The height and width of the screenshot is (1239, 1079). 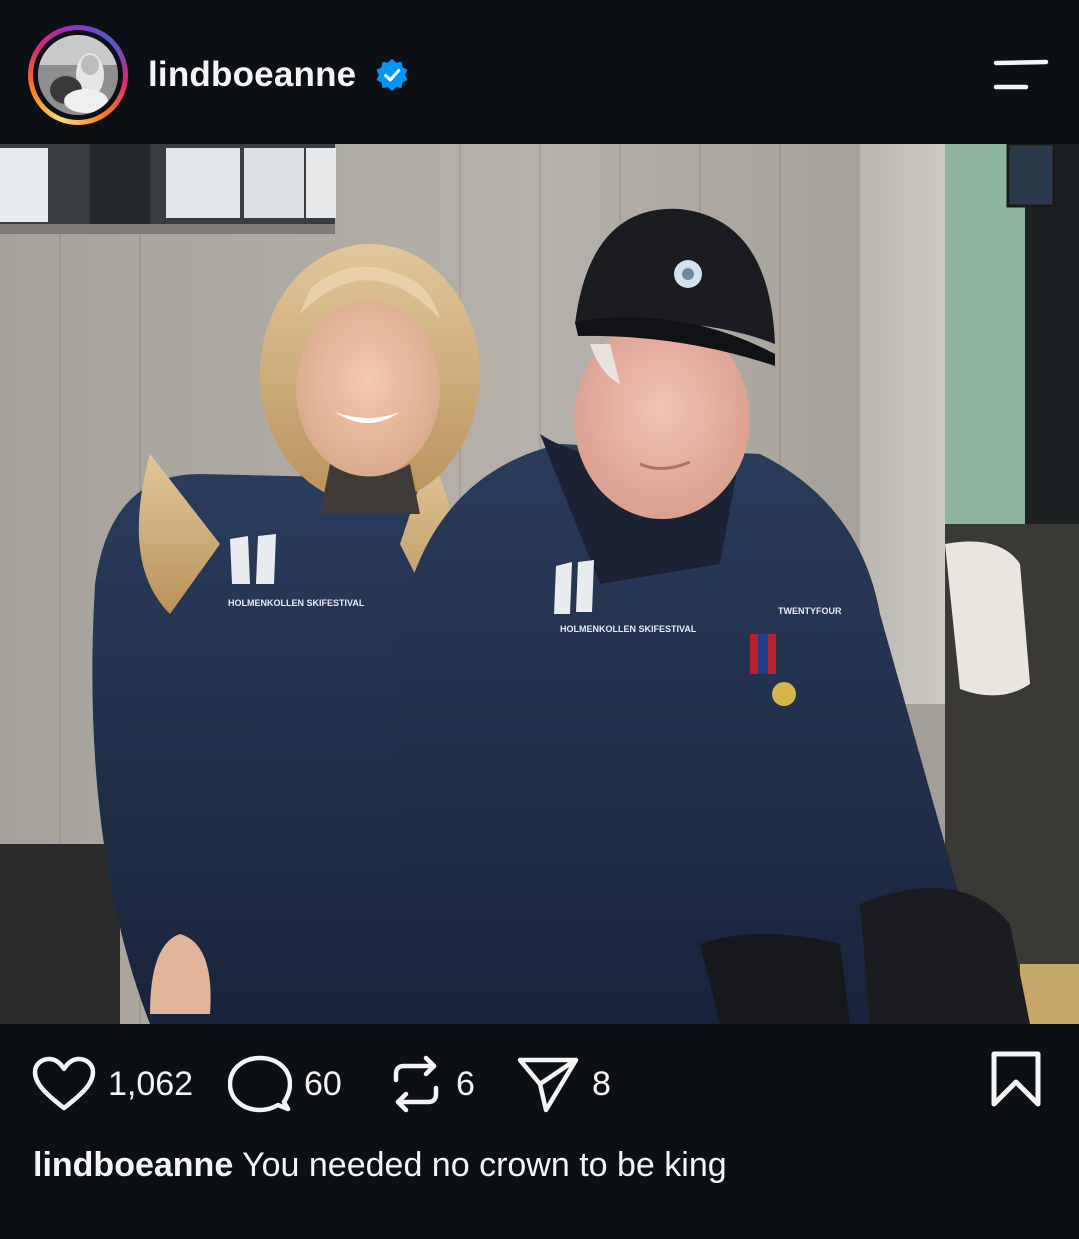 I want to click on jacket-logo-text-right: HOLMENKOLLEN SKIFESTIVAL, so click(x=628, y=629).